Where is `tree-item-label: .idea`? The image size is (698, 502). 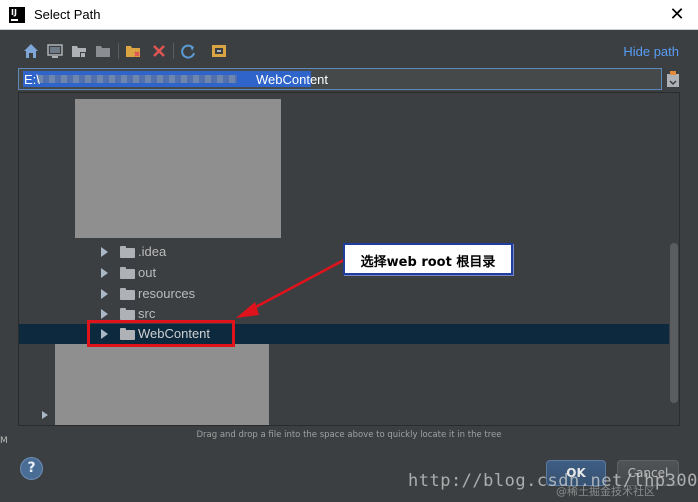
tree-item-label: .idea is located at coordinates (152, 251).